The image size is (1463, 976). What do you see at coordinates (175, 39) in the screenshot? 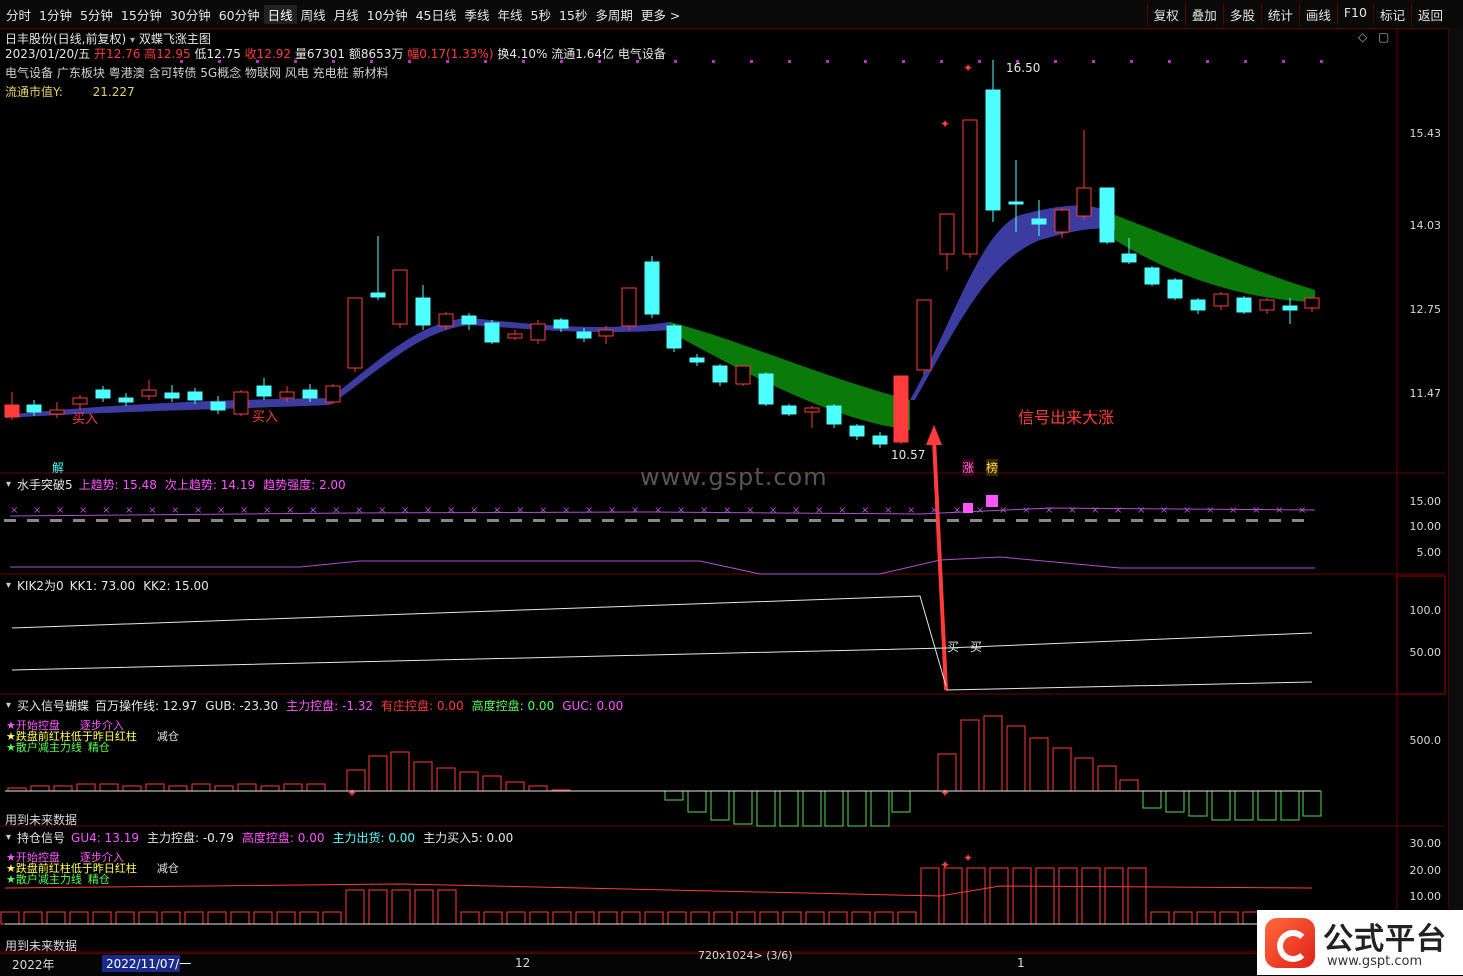
I see `main-indicator-name: 双蝶飞涨主图` at bounding box center [175, 39].